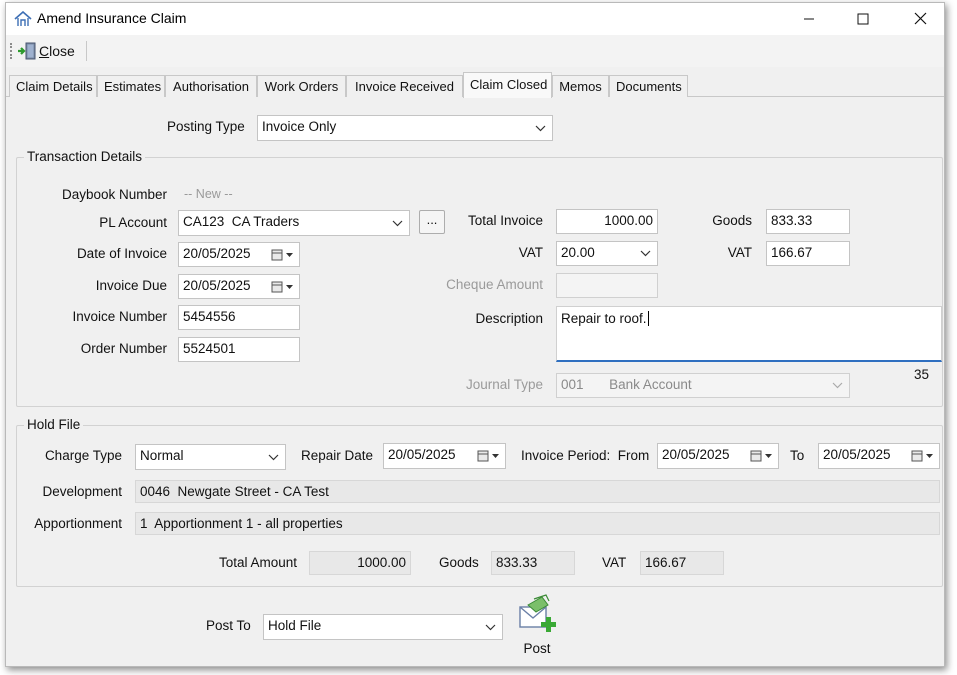 Image resolution: width=957 pixels, height=675 pixels. I want to click on daybook-number-label: Daybook Number, so click(114, 194).